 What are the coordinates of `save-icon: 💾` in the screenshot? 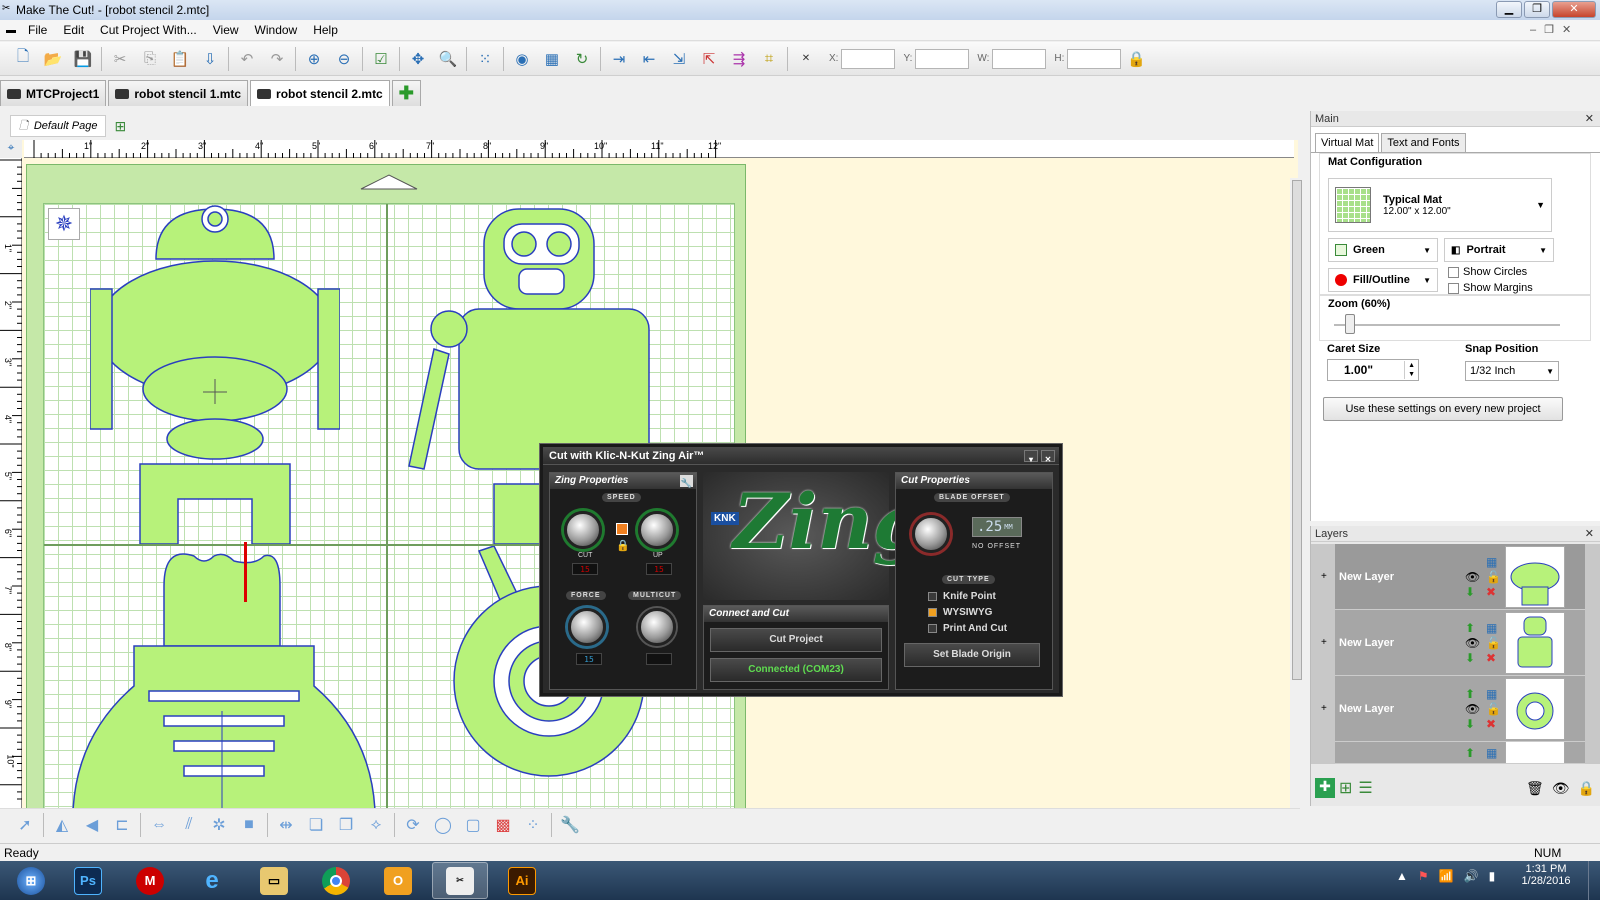 It's located at (83, 59).